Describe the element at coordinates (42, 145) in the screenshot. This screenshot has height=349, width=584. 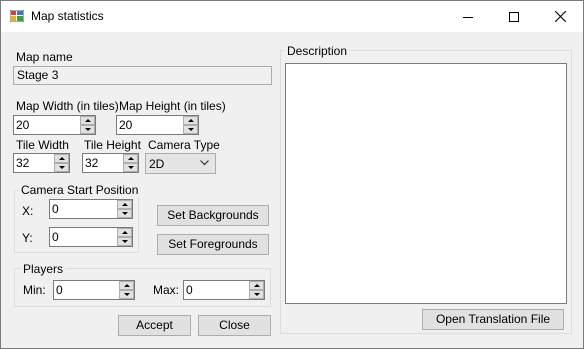
I see `tile-width-label: Tile Width` at that location.